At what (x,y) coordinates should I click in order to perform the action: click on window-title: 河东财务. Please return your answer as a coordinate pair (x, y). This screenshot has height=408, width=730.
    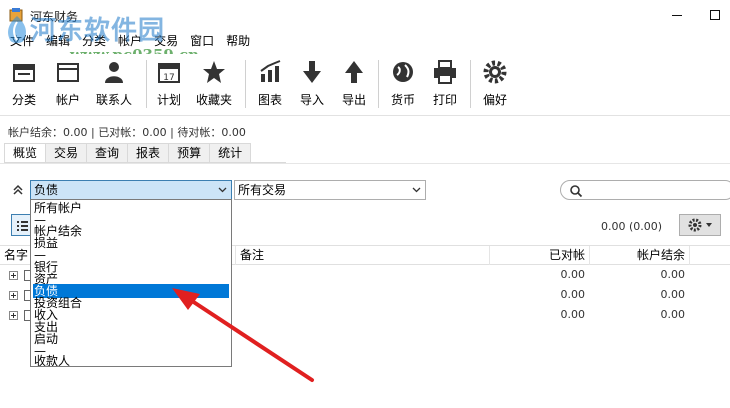
    Looking at the image, I should click on (54, 17).